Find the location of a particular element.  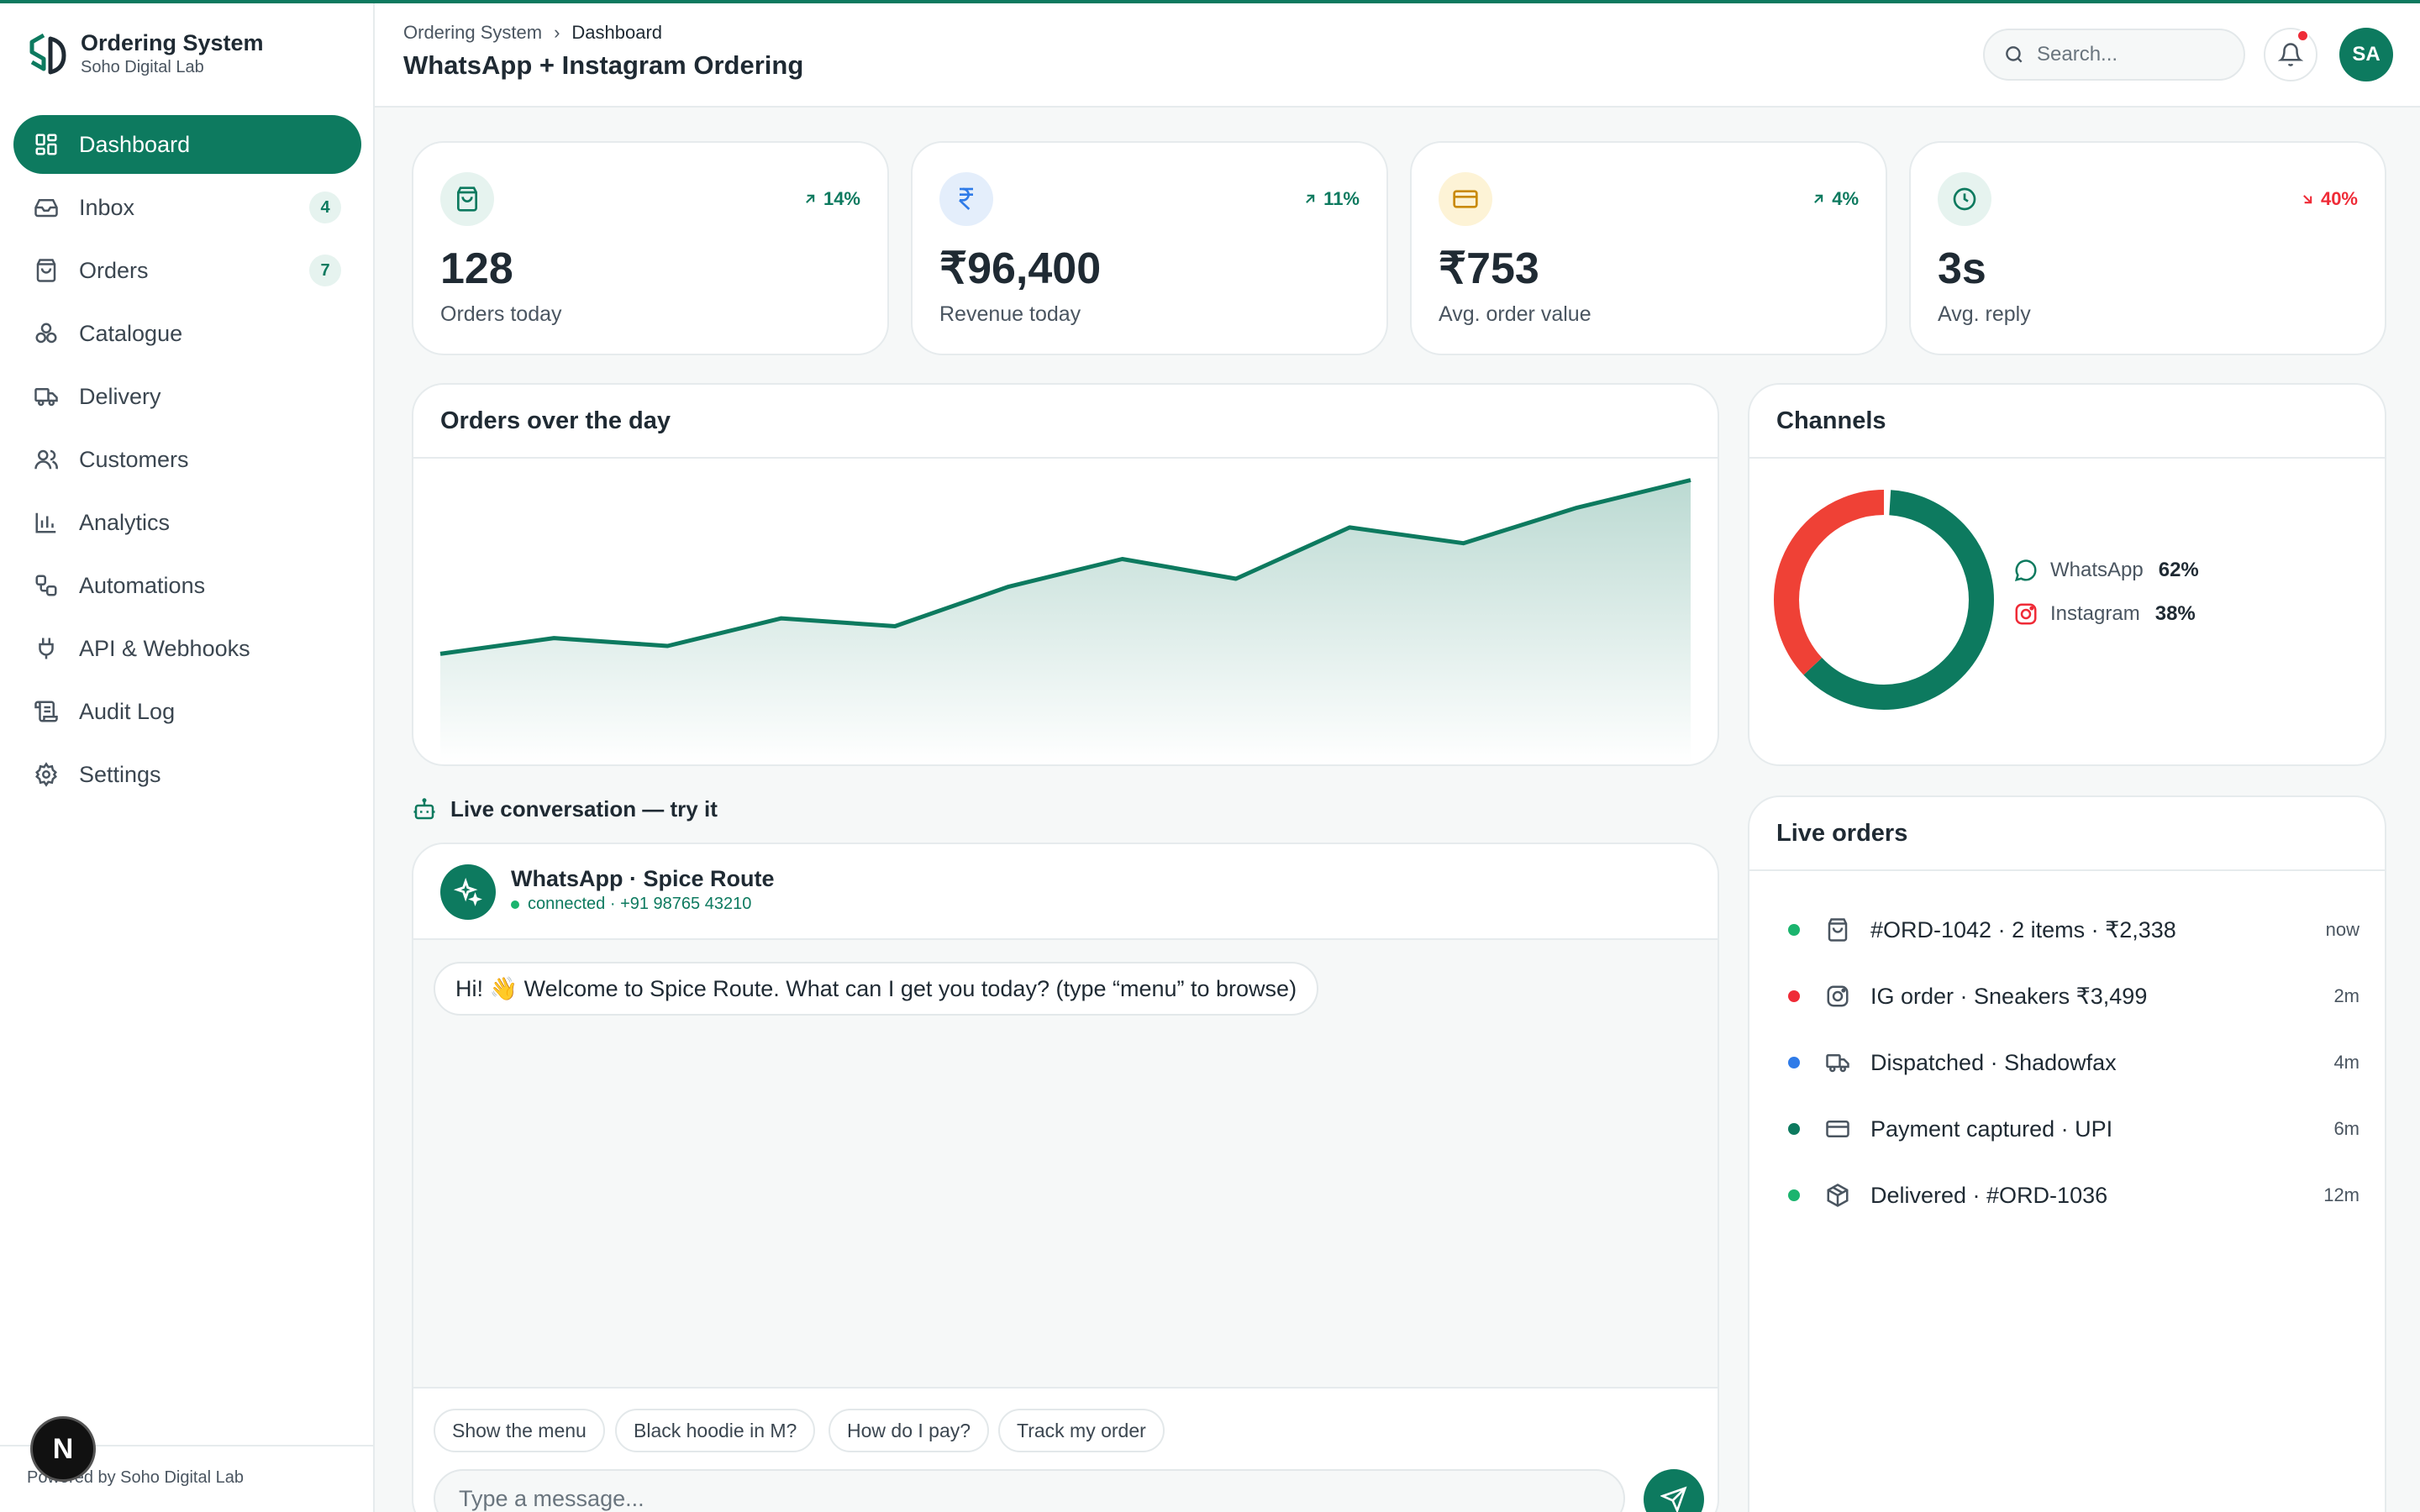

sidebar-item-orders: Orders 7 is located at coordinates (187, 270).